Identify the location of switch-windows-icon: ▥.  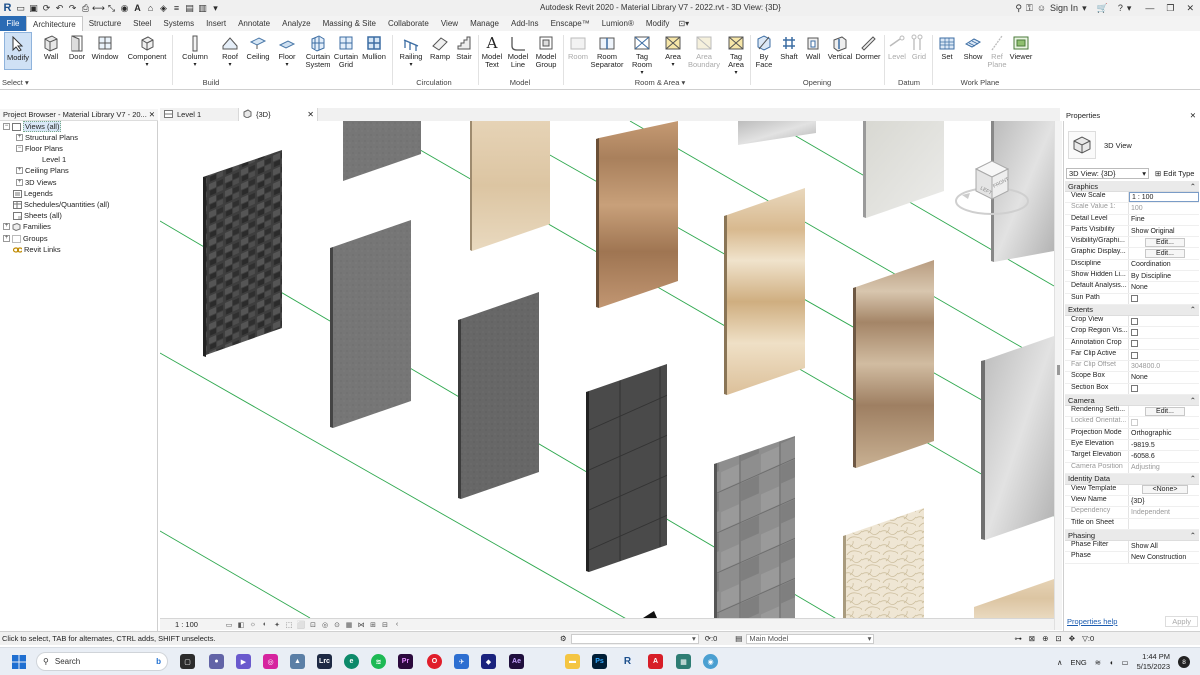
(202, 8).